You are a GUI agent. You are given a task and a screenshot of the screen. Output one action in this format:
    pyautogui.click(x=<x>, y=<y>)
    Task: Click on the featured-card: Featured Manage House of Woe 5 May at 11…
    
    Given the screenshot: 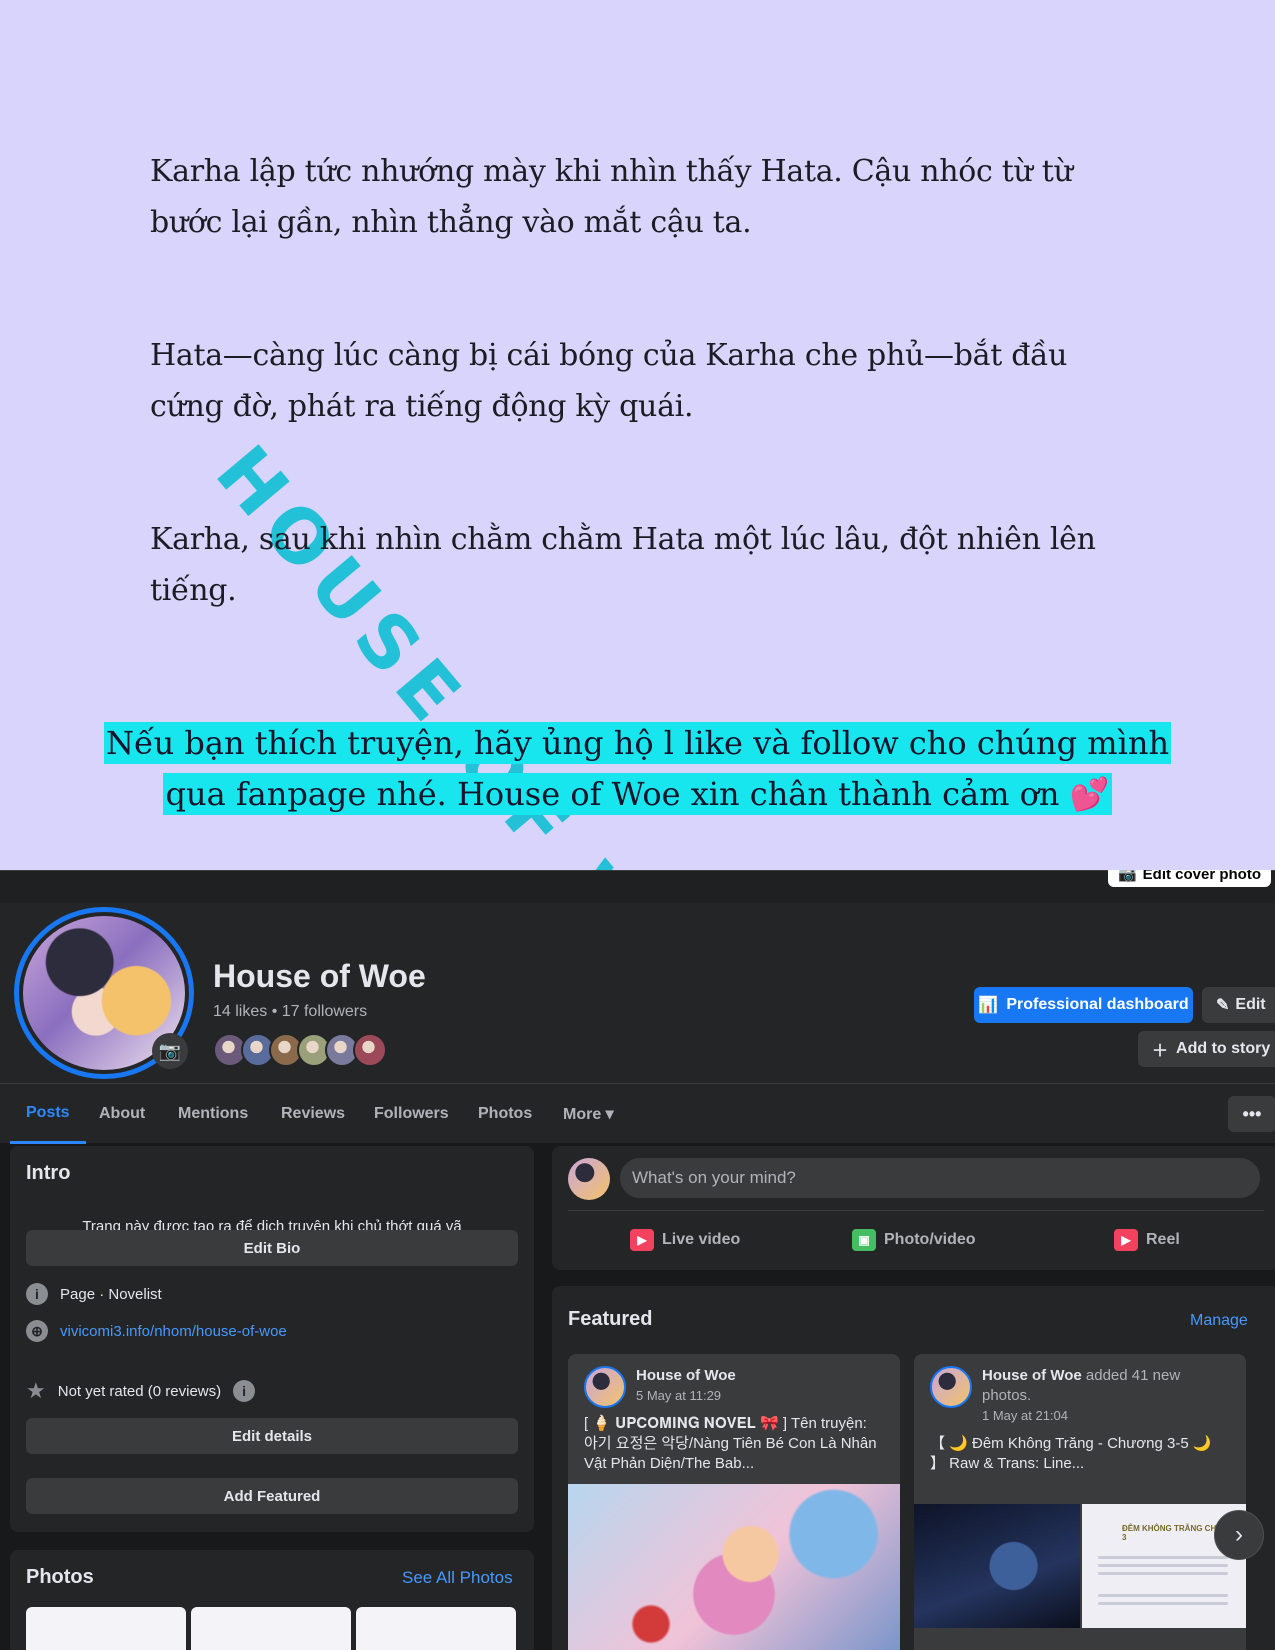 What is the action you would take?
    pyautogui.click(x=913, y=1468)
    